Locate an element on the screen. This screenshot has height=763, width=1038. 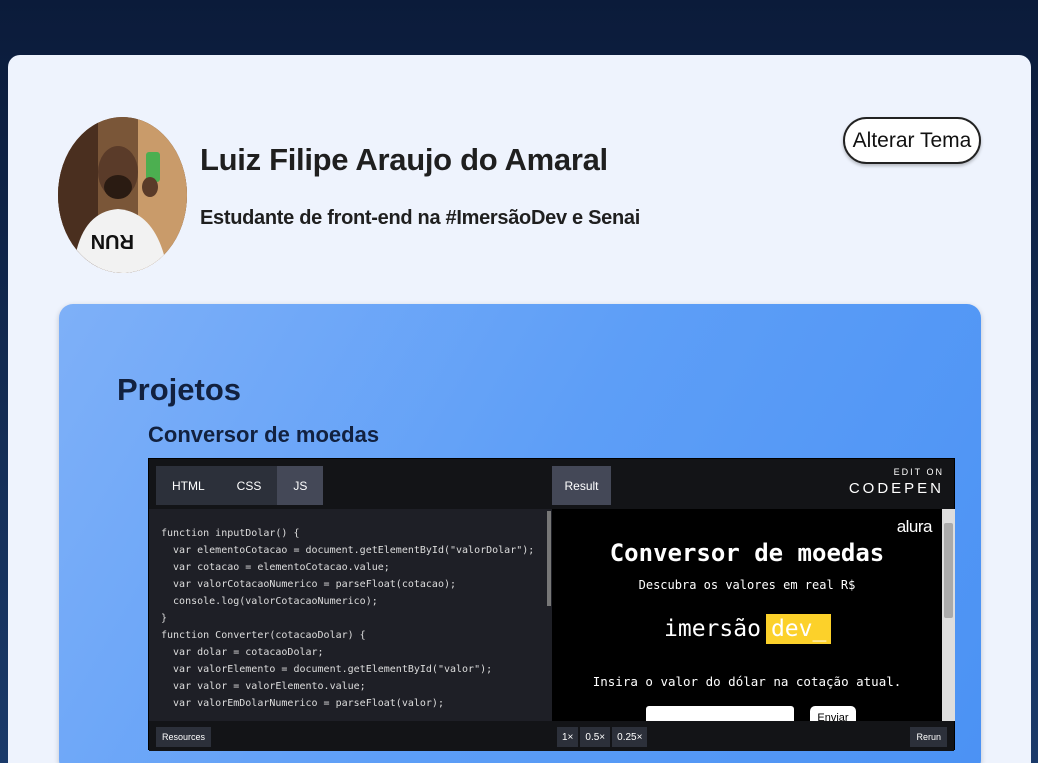
tab-js: JS is located at coordinates (300, 485).